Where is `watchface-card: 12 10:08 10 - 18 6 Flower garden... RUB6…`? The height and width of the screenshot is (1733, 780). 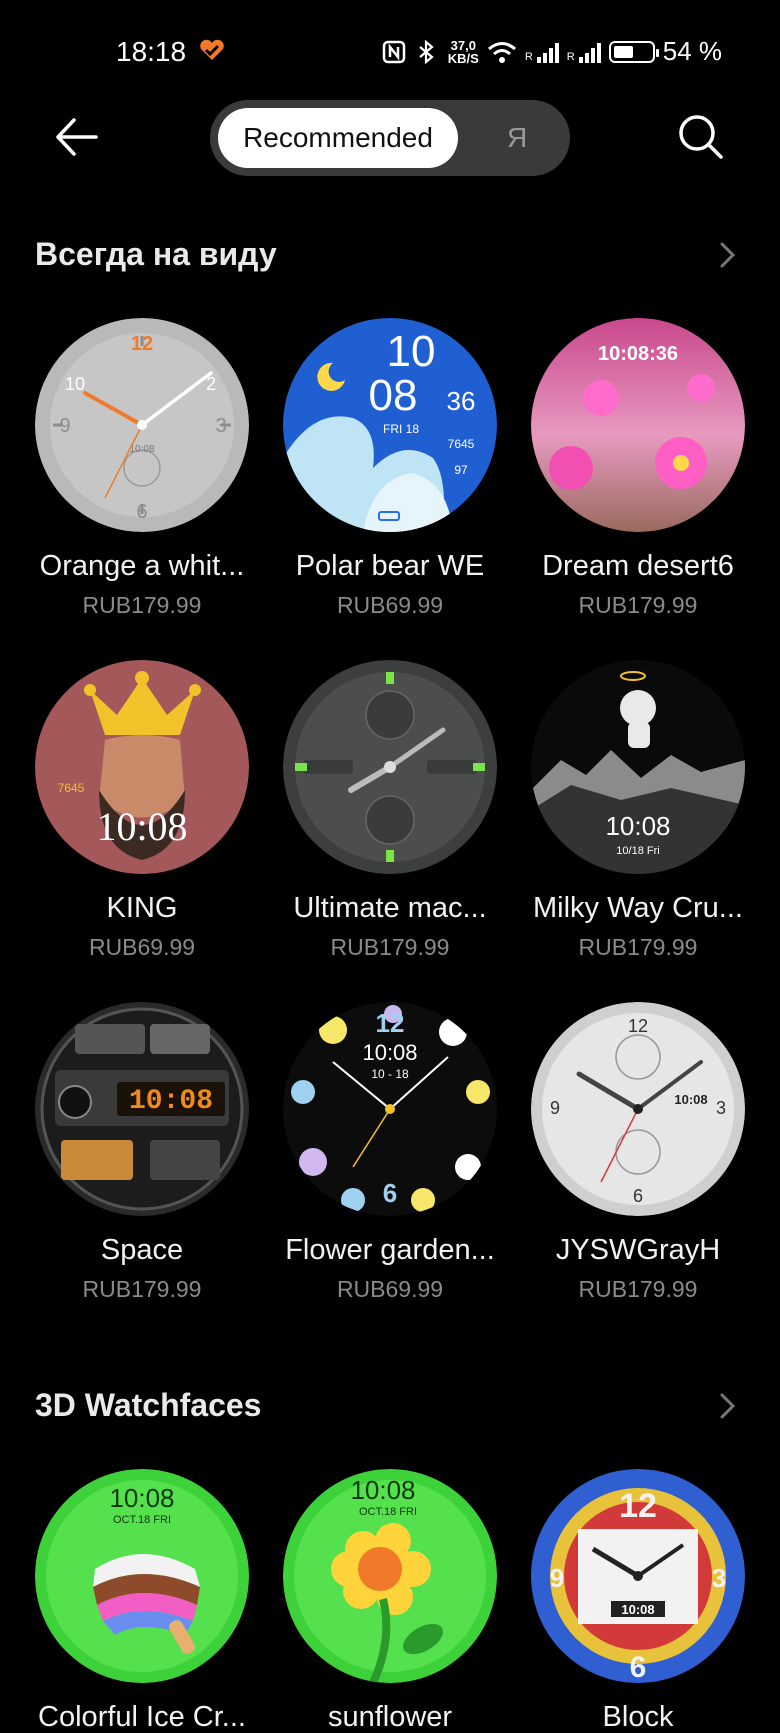 watchface-card: 12 10:08 10 - 18 6 Flower garden... RUB6… is located at coordinates (390, 1152).